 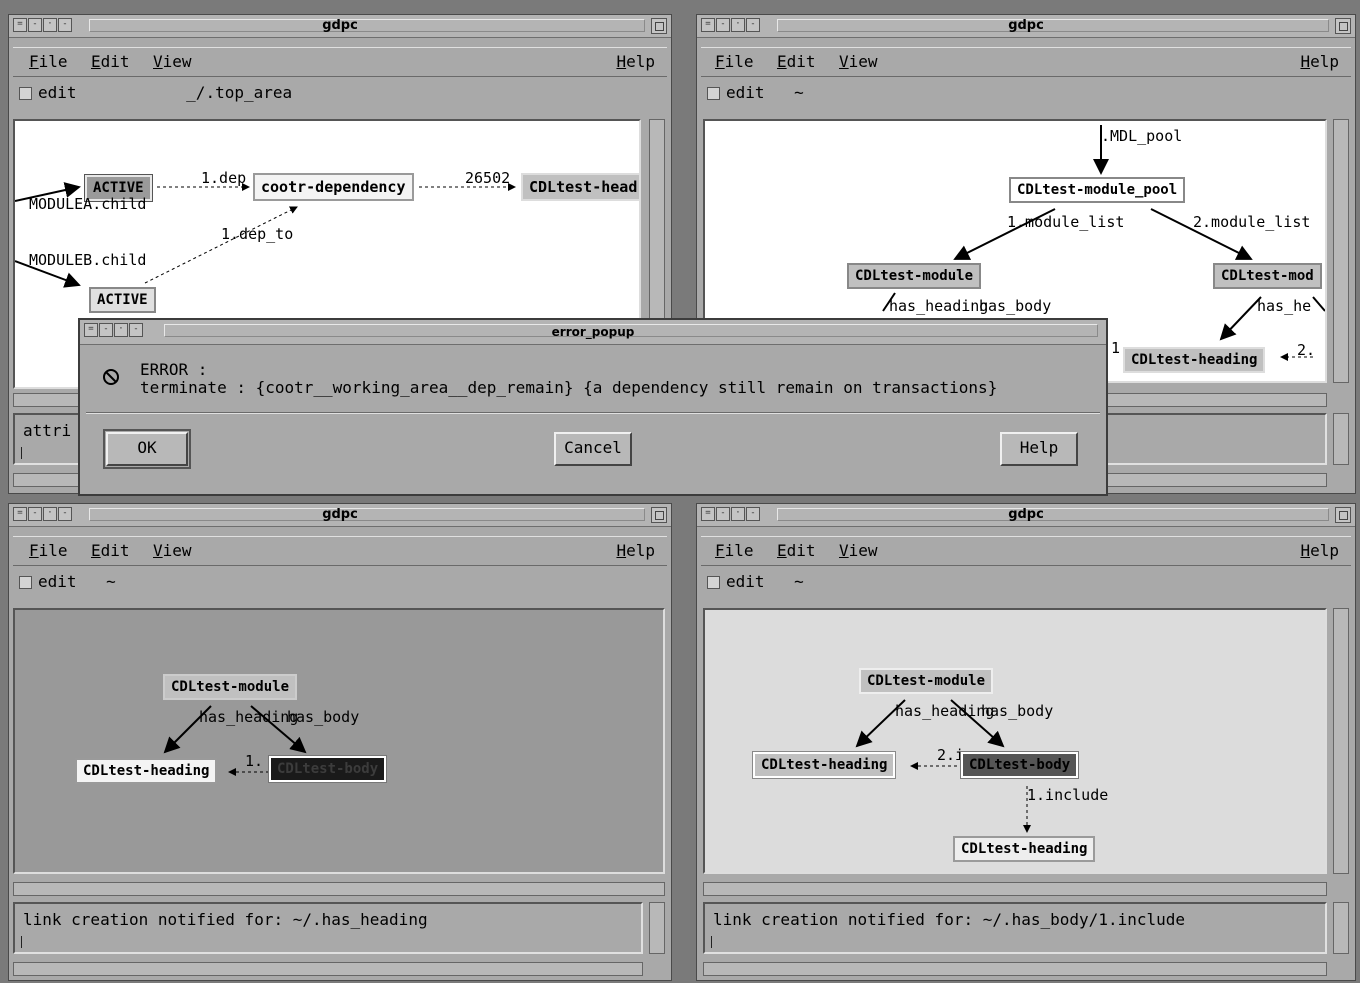 What do you see at coordinates (174, 369) in the screenshot?
I see `error-heading: ERROR :` at bounding box center [174, 369].